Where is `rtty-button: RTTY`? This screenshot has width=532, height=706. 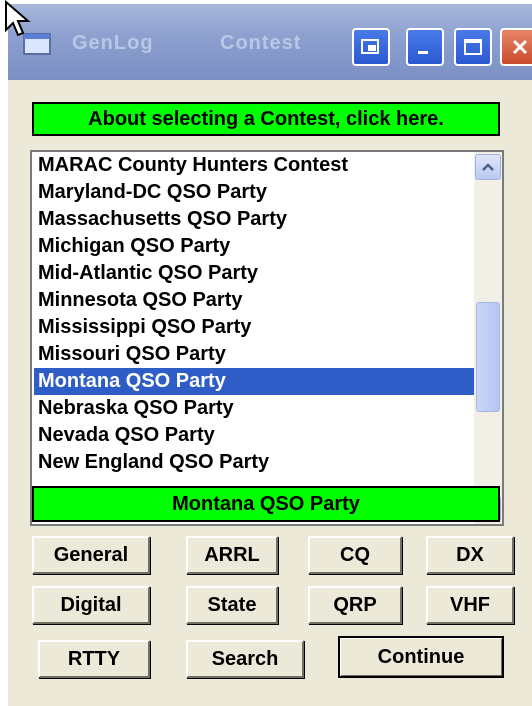 rtty-button: RTTY is located at coordinates (94, 659).